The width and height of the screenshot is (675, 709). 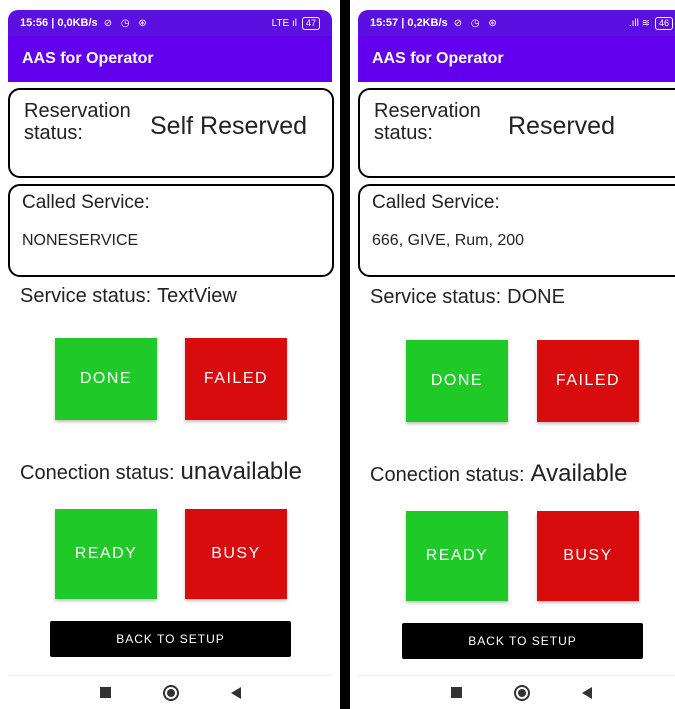 I want to click on connection-status: Conection status: unavailable, so click(x=161, y=472).